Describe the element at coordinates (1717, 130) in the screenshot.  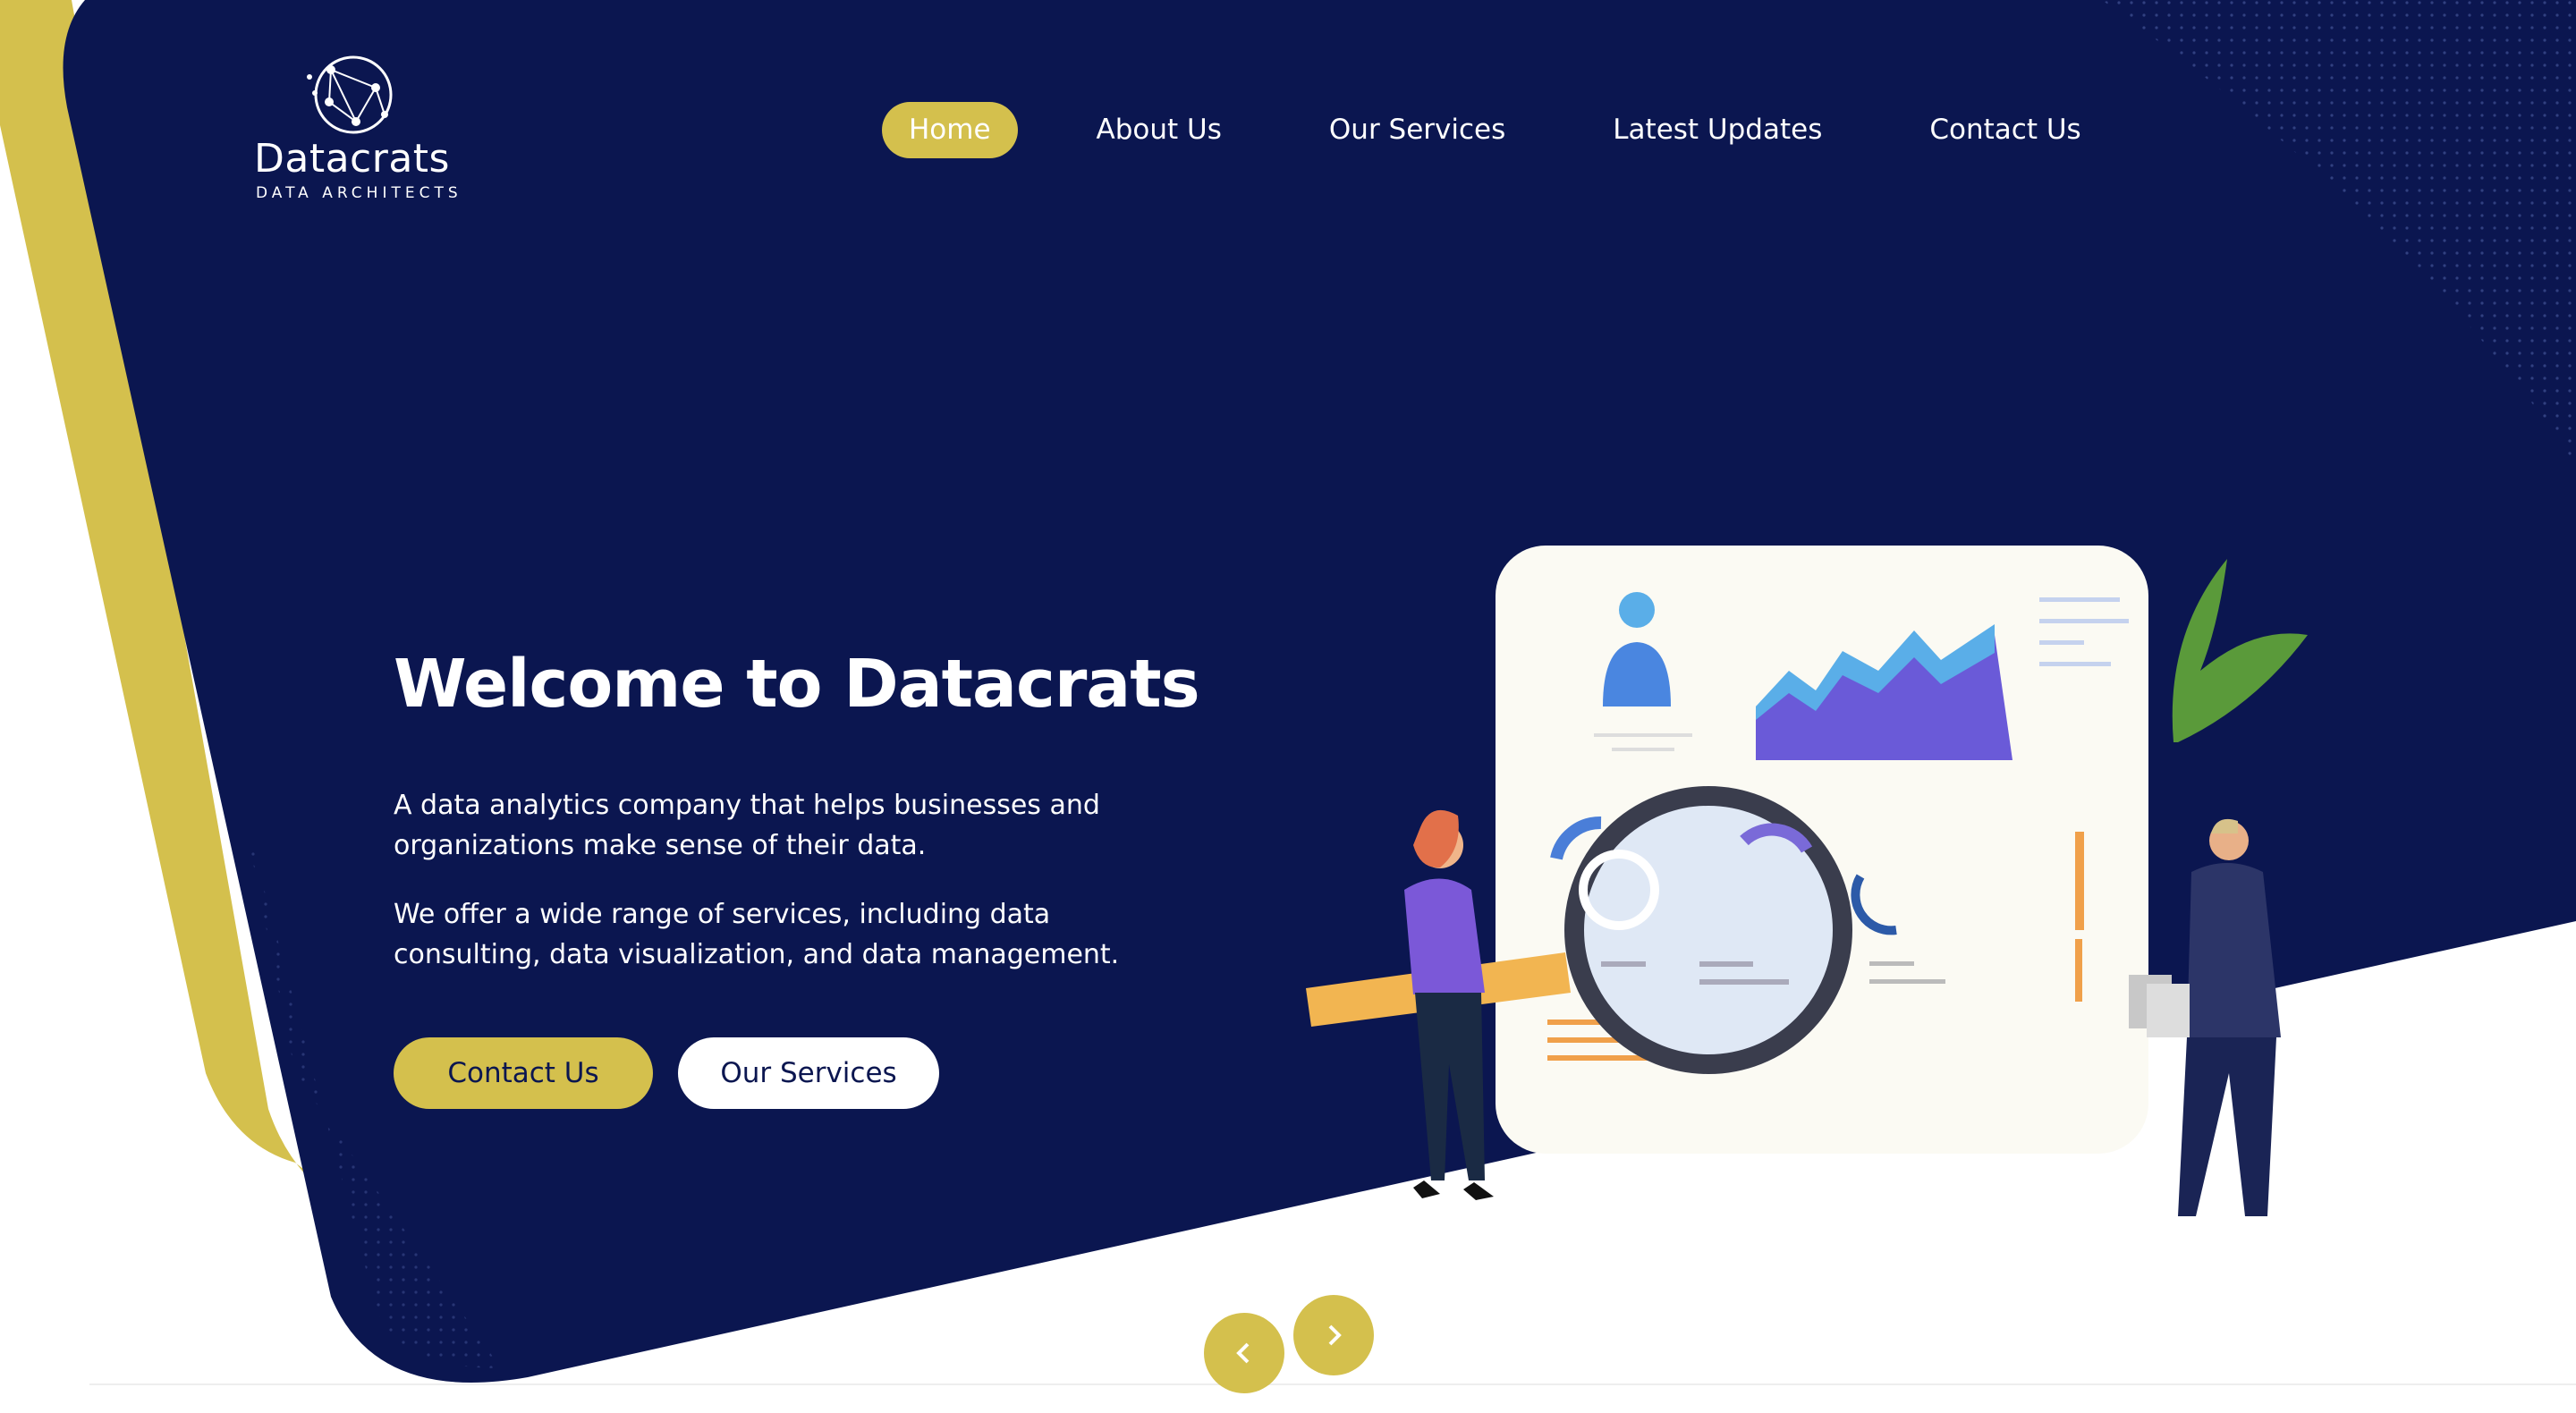
I see `nav-latest-updates: Latest Updates` at that location.